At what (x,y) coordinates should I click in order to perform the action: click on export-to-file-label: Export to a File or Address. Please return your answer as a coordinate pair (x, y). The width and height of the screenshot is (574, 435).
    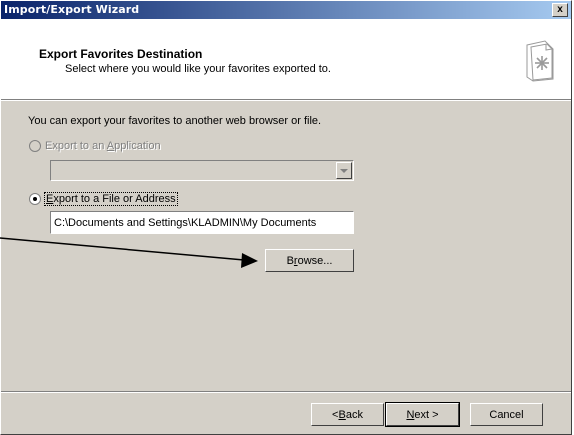
    Looking at the image, I should click on (111, 199).